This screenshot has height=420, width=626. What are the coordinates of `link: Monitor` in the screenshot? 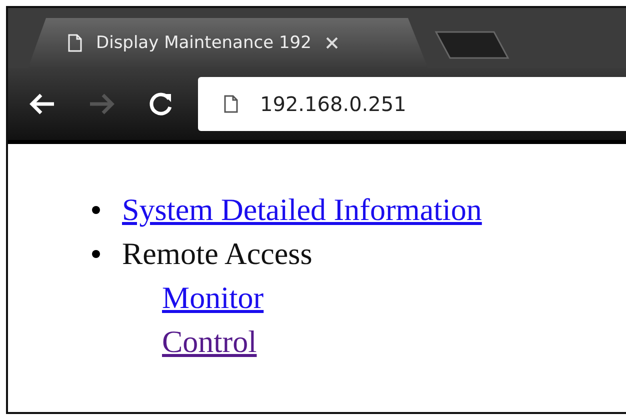 It's located at (213, 298).